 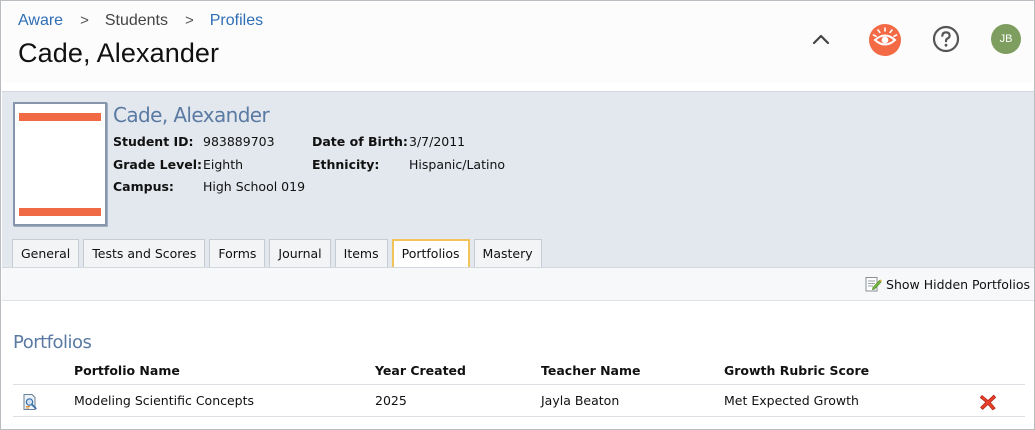 I want to click on portfolio-name: Modeling Scientific Concepts, so click(x=164, y=401).